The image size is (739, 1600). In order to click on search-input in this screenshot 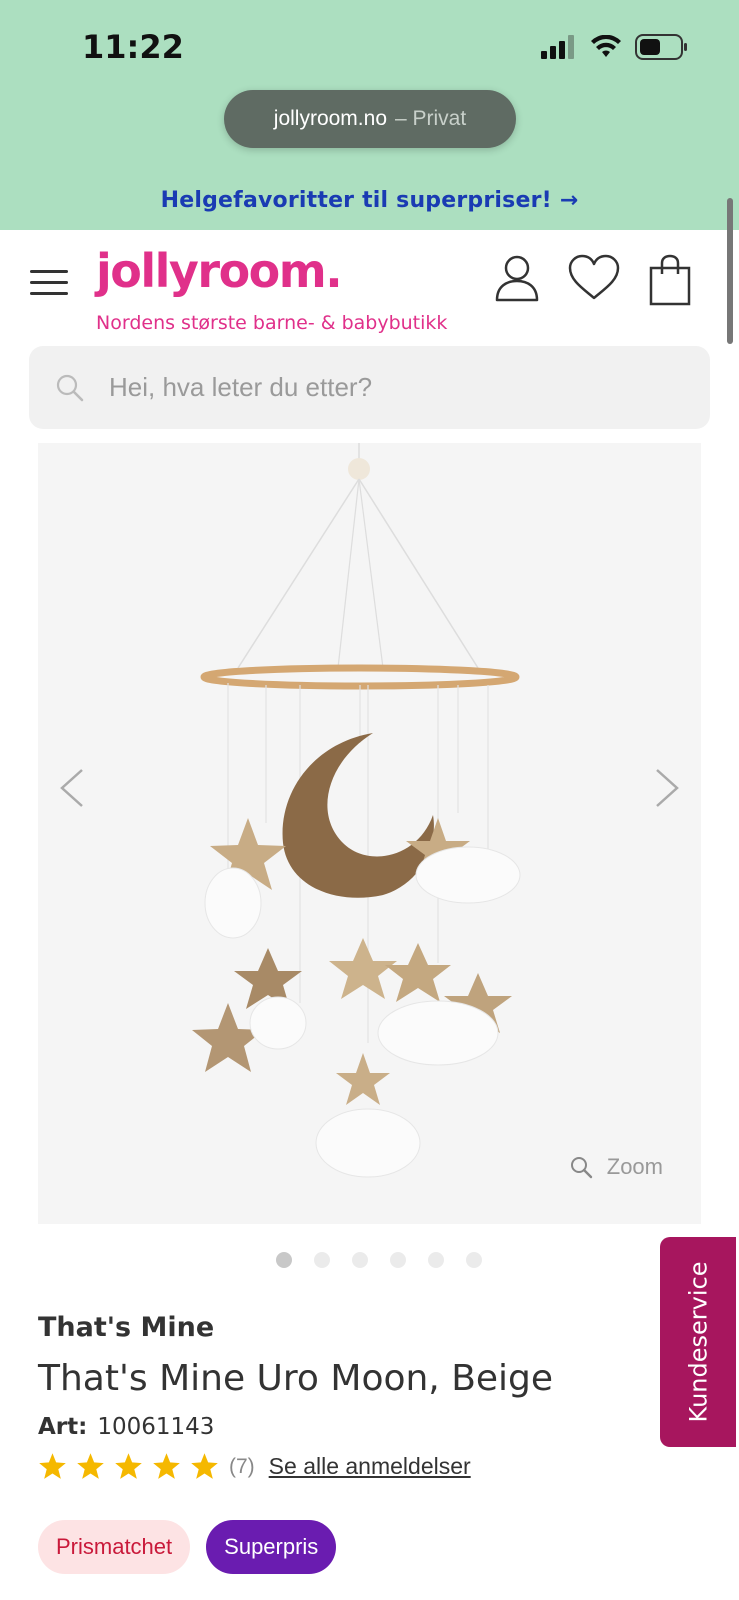, I will do `click(389, 387)`.